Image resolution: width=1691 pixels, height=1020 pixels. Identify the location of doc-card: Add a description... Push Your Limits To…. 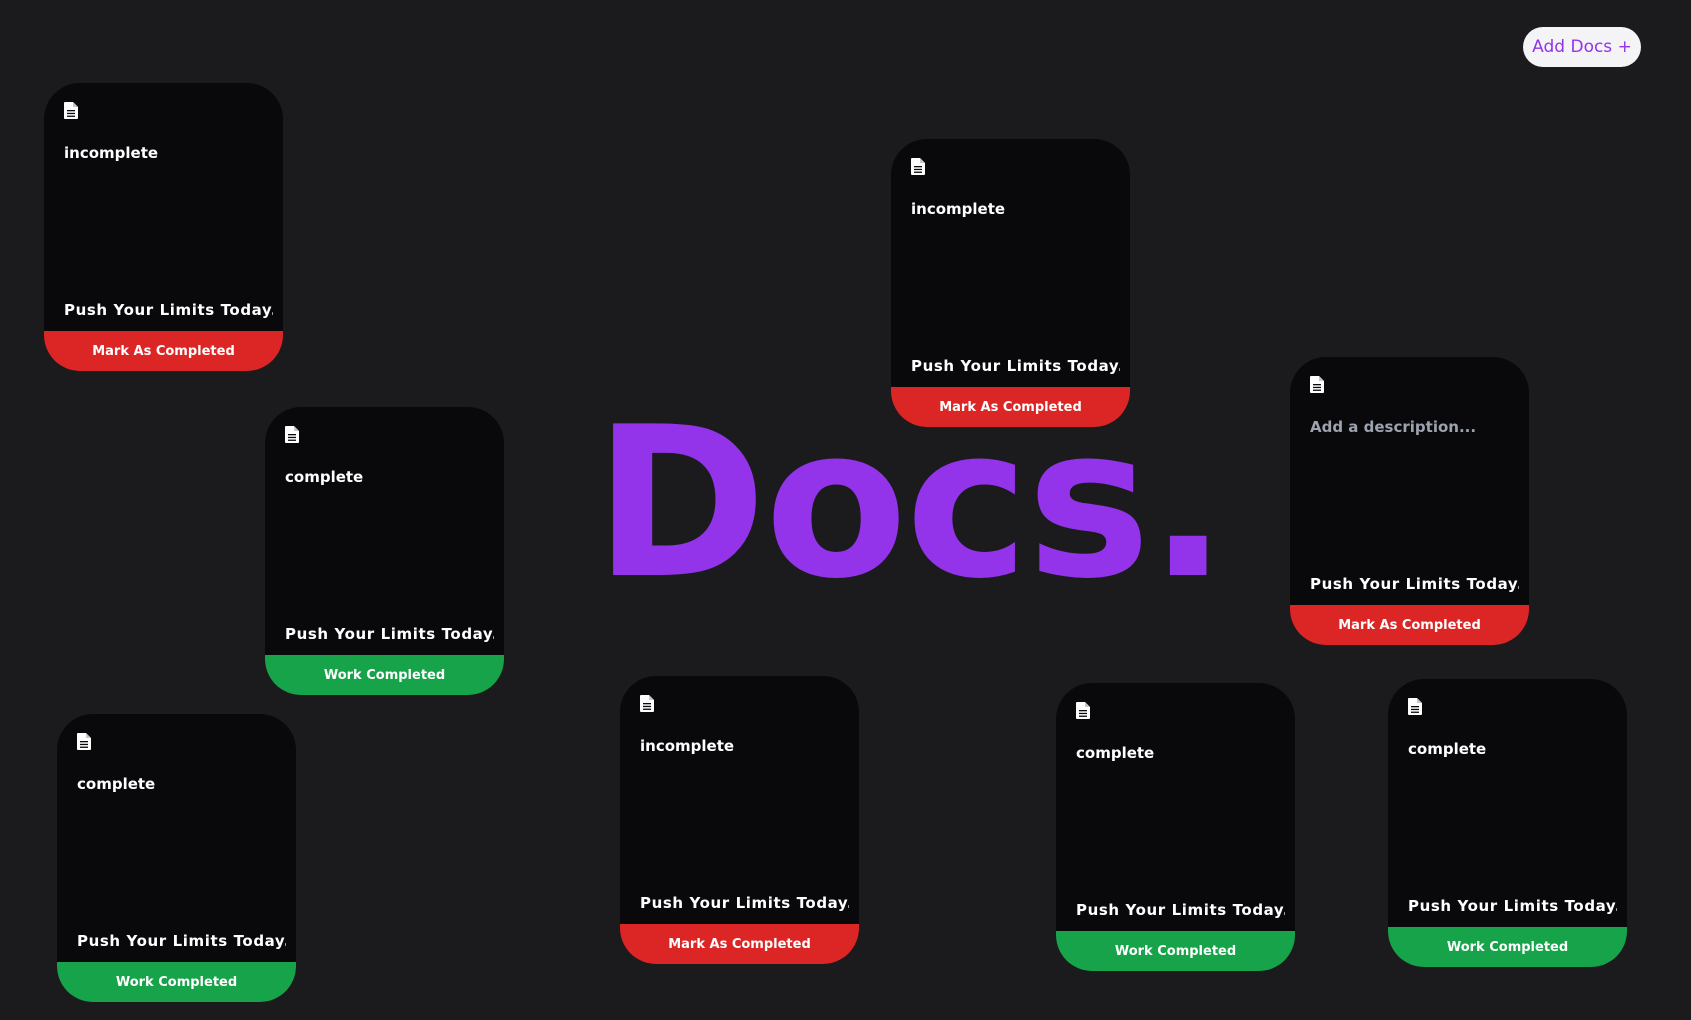
(1409, 501).